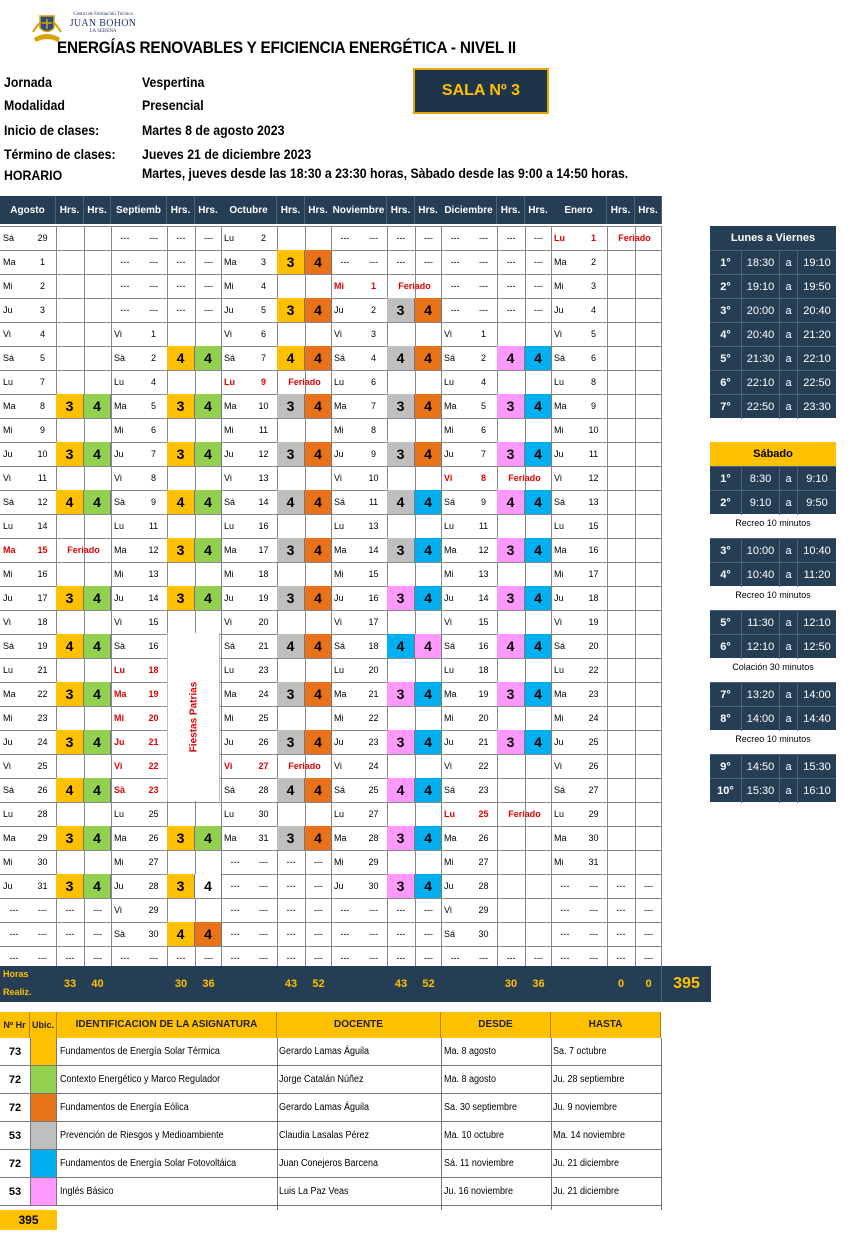 Image resolution: width=856 pixels, height=1246 pixels. I want to click on period-number: 6°, so click(726, 647).